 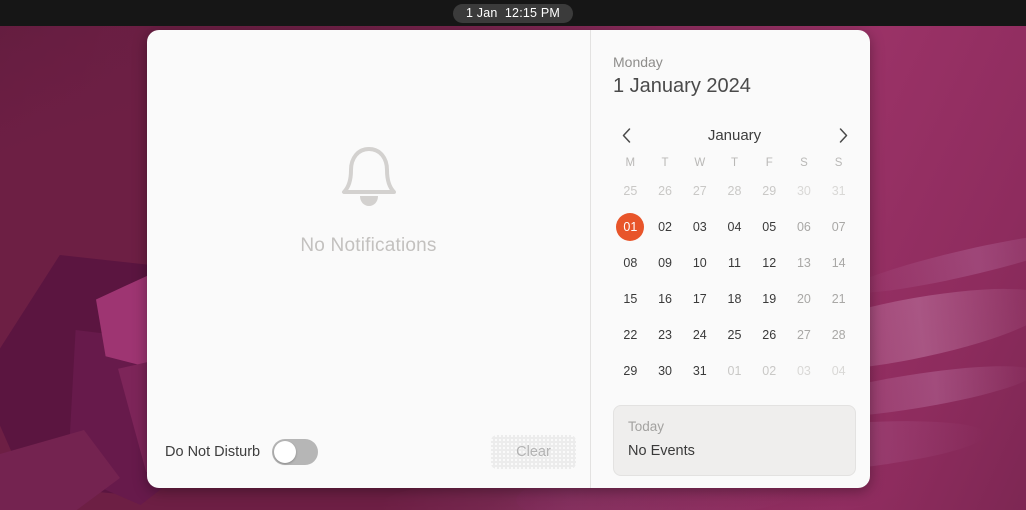 I want to click on day-label: 24, so click(x=699, y=334).